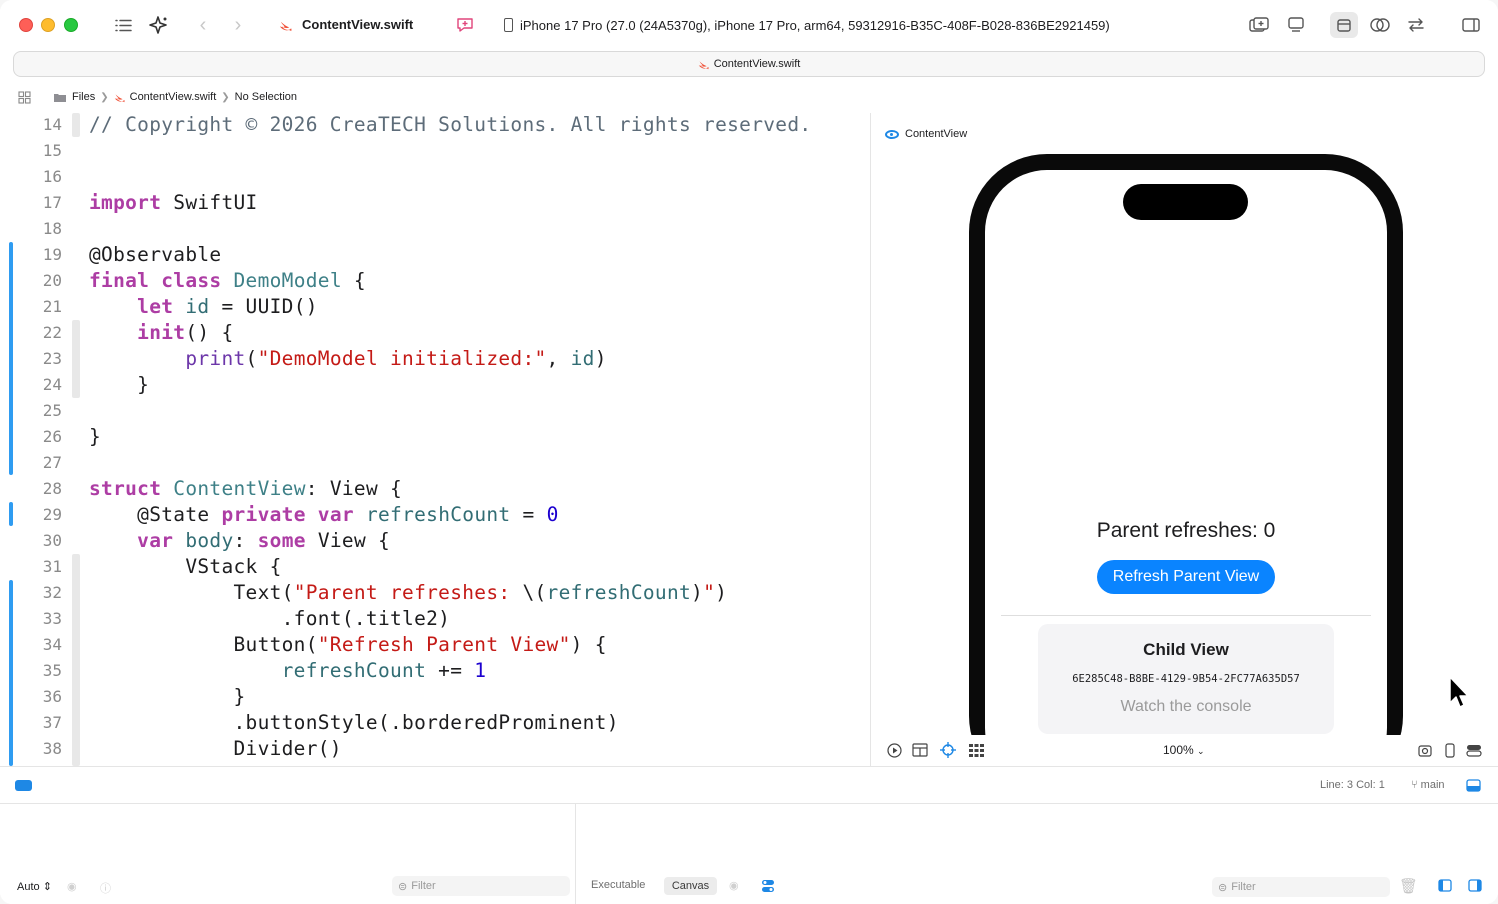  What do you see at coordinates (366, 618) in the screenshot?
I see `code-text: .font(.title2)` at bounding box center [366, 618].